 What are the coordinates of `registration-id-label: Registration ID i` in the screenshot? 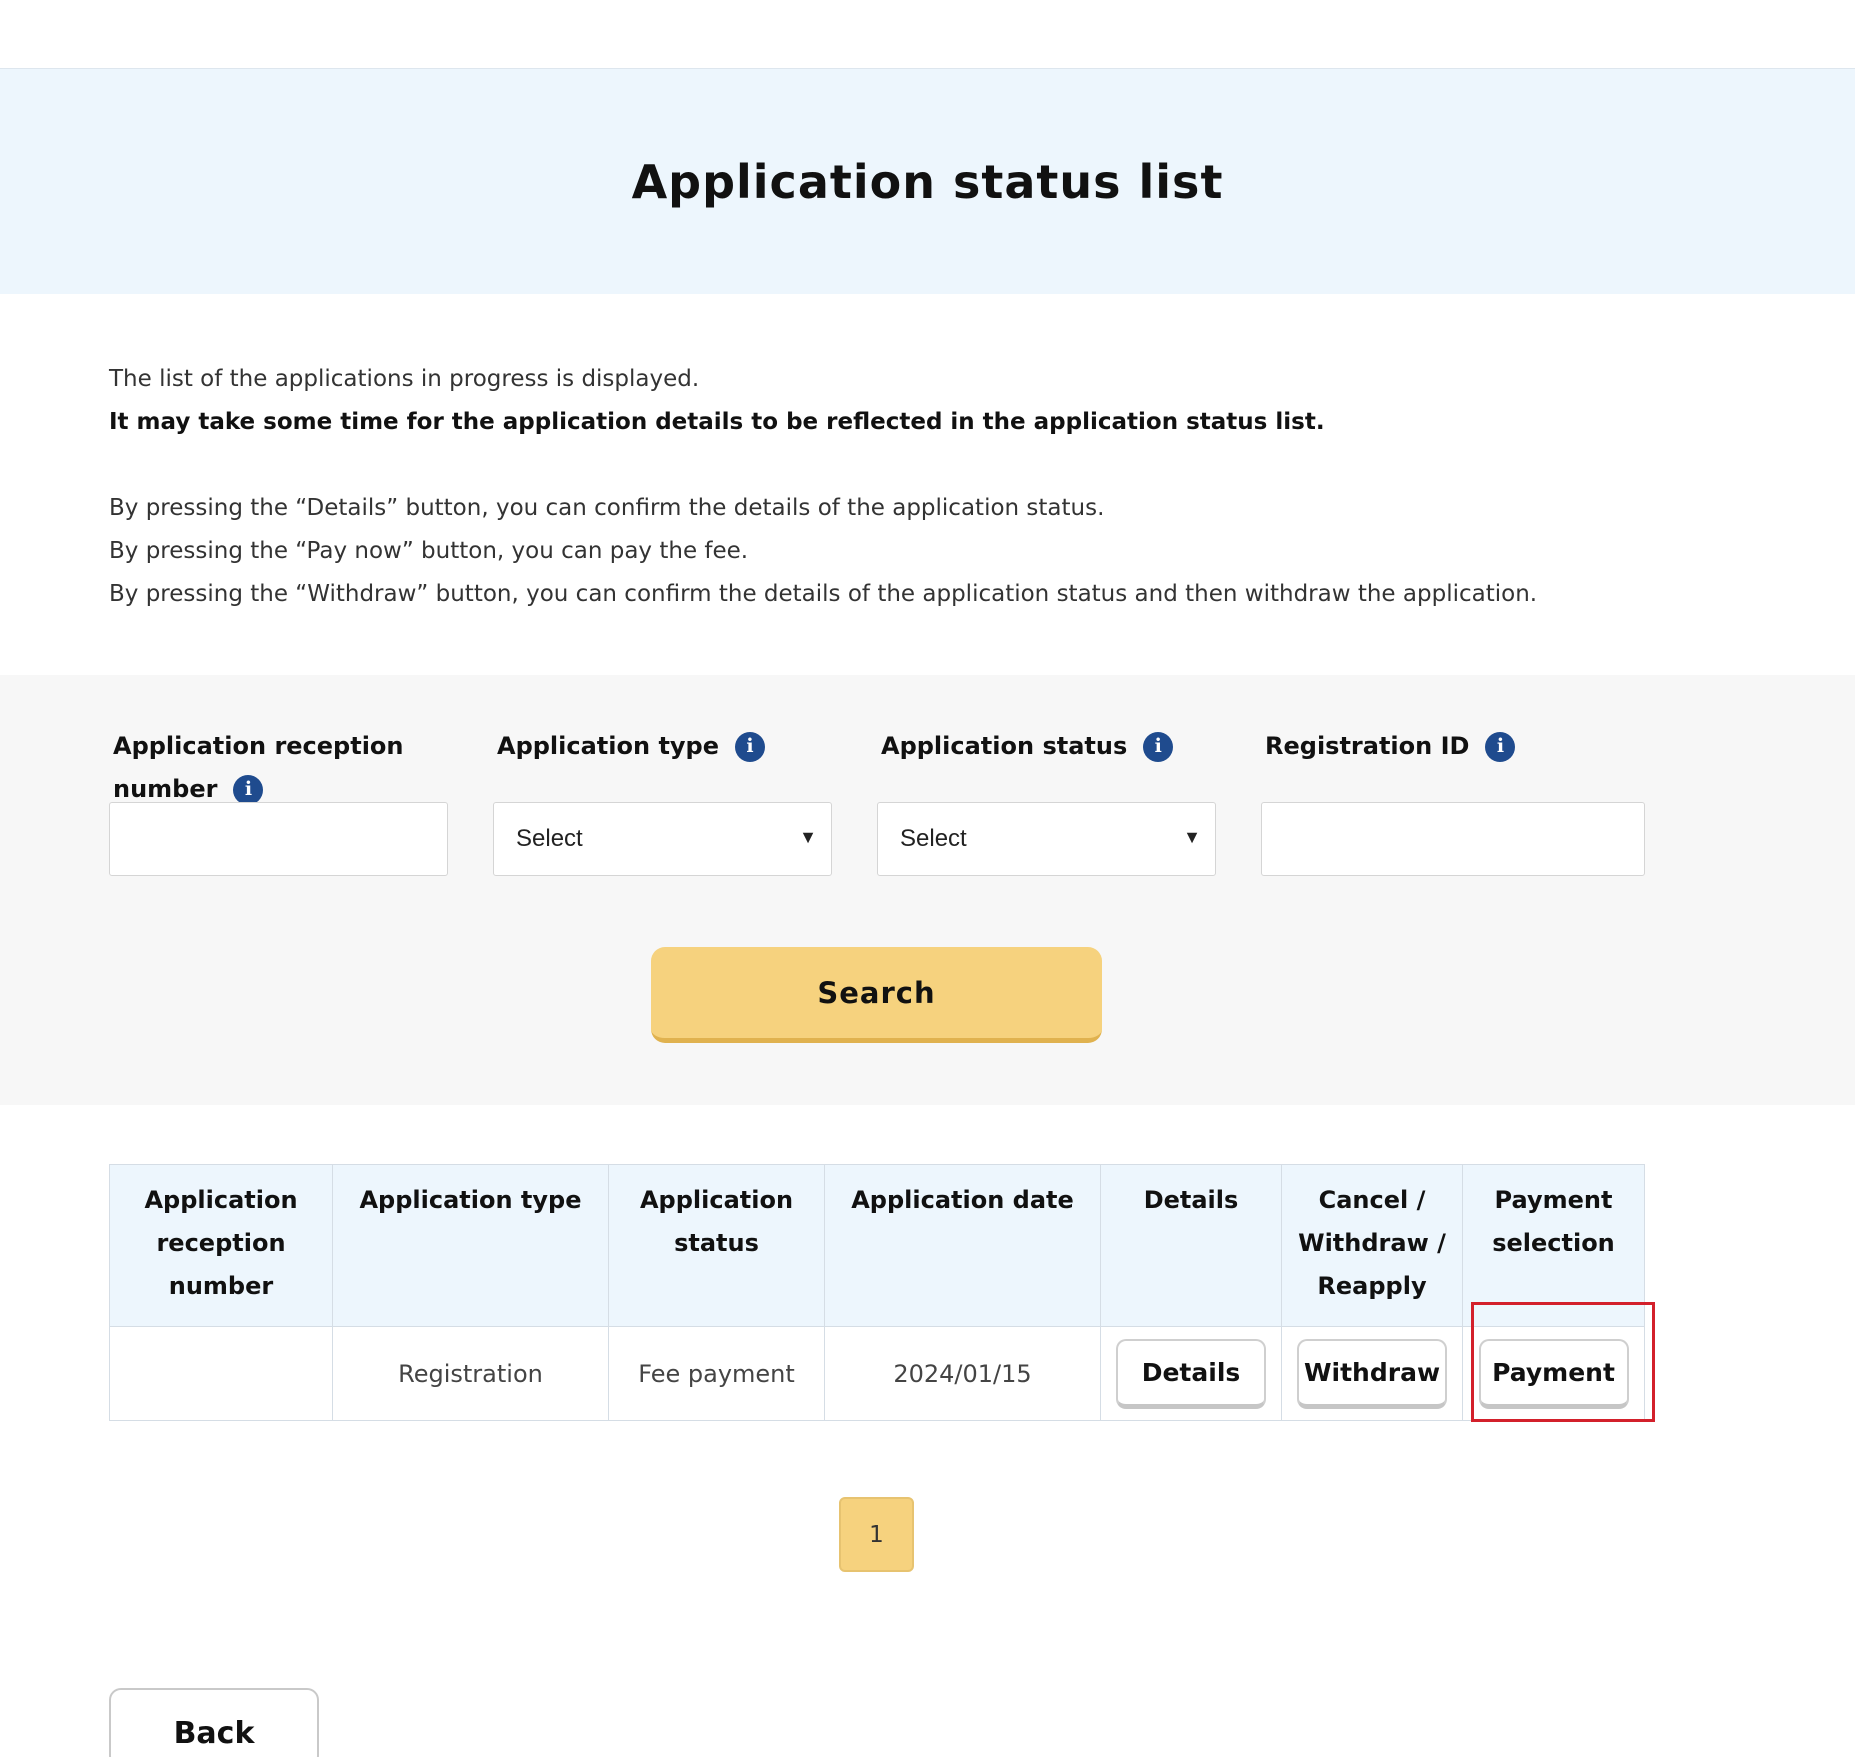 It's located at (1390, 746).